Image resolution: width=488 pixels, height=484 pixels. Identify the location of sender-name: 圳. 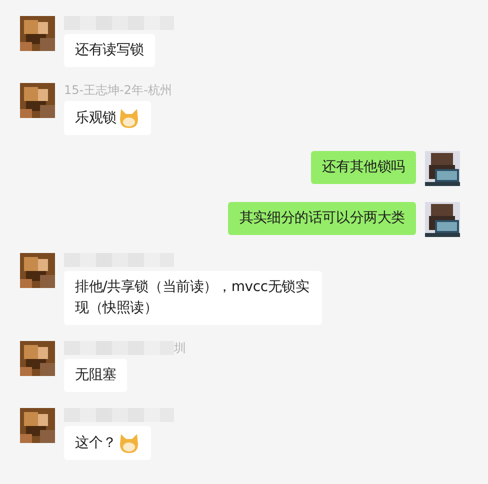
(180, 348).